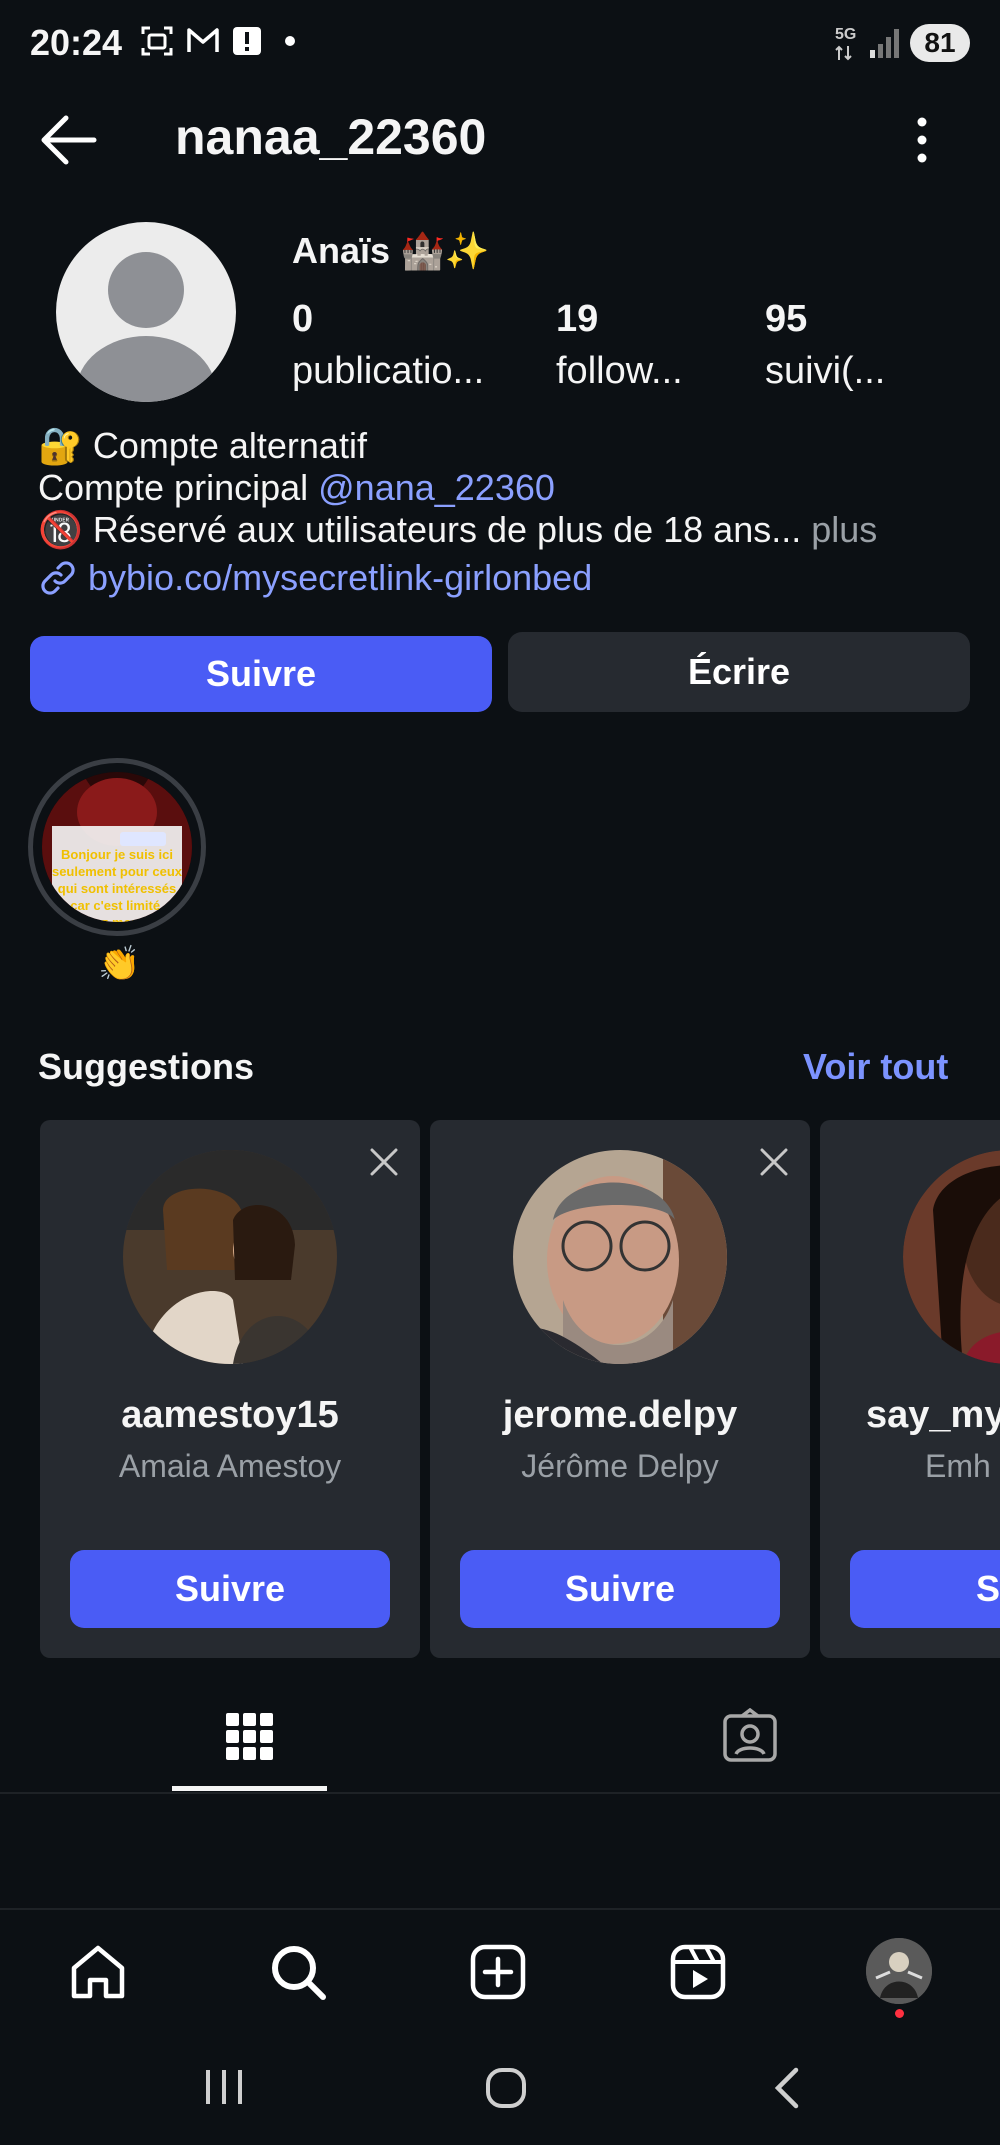 This screenshot has height=2145, width=1000. I want to click on nav-divider, so click(500, 1909).